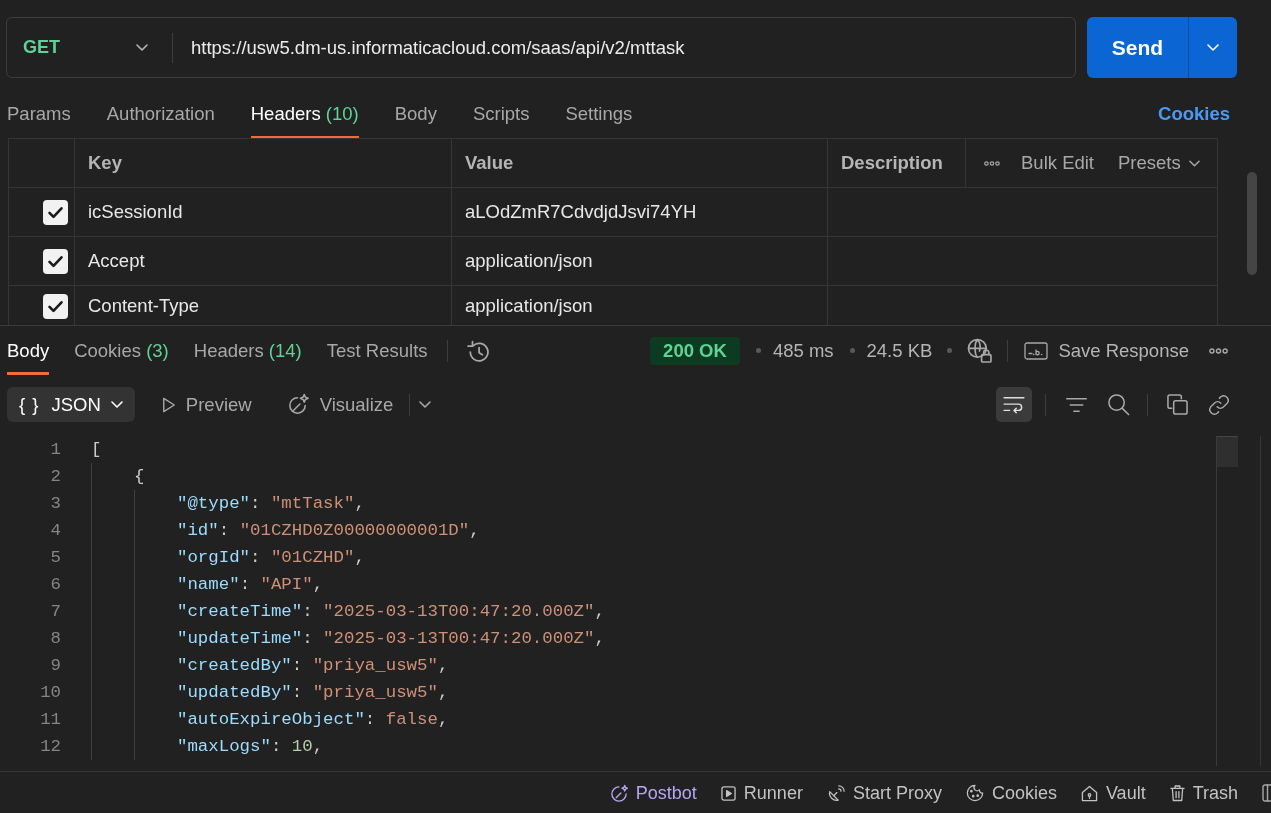  I want to click on line-number: 1, so click(55, 449).